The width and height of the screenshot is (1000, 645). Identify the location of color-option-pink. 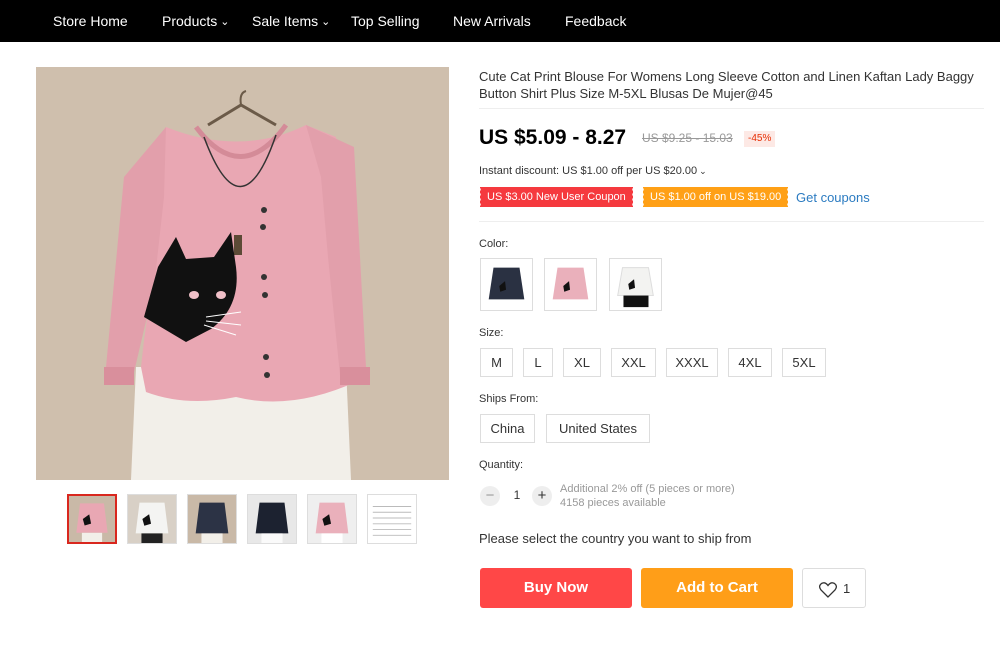
(570, 284).